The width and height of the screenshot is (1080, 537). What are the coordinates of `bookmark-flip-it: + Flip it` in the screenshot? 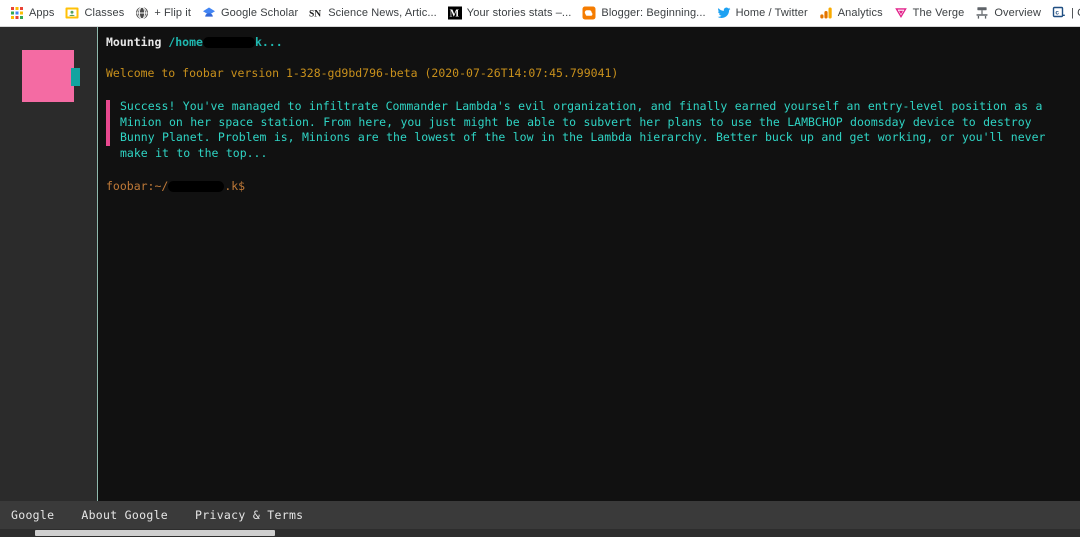 It's located at (164, 13).